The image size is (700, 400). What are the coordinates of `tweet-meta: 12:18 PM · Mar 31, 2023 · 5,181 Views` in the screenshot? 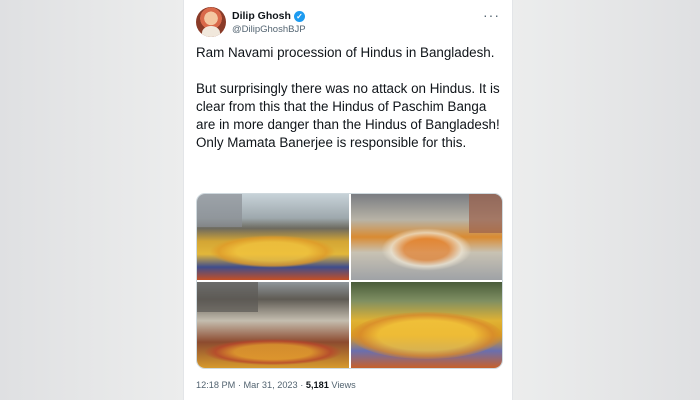 It's located at (276, 385).